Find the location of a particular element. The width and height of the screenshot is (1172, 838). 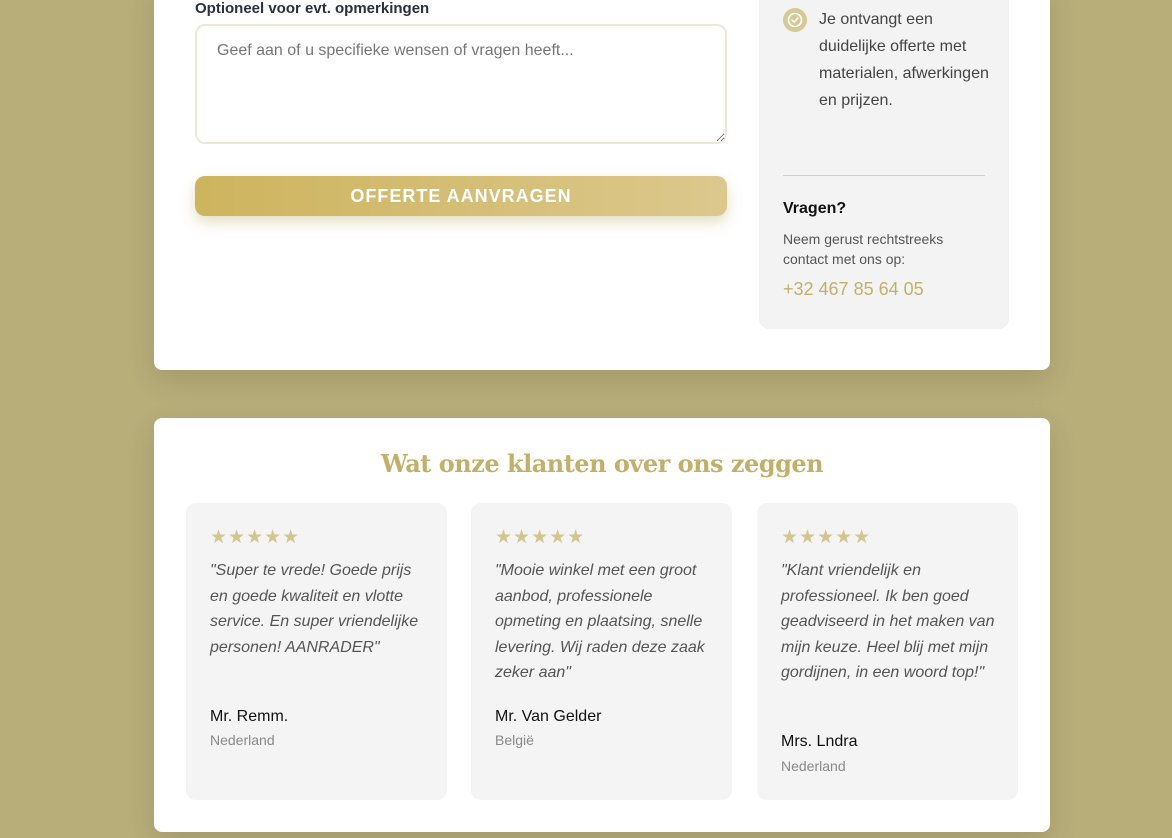

phone-link: +32 467 85 64 05 is located at coordinates (853, 289).